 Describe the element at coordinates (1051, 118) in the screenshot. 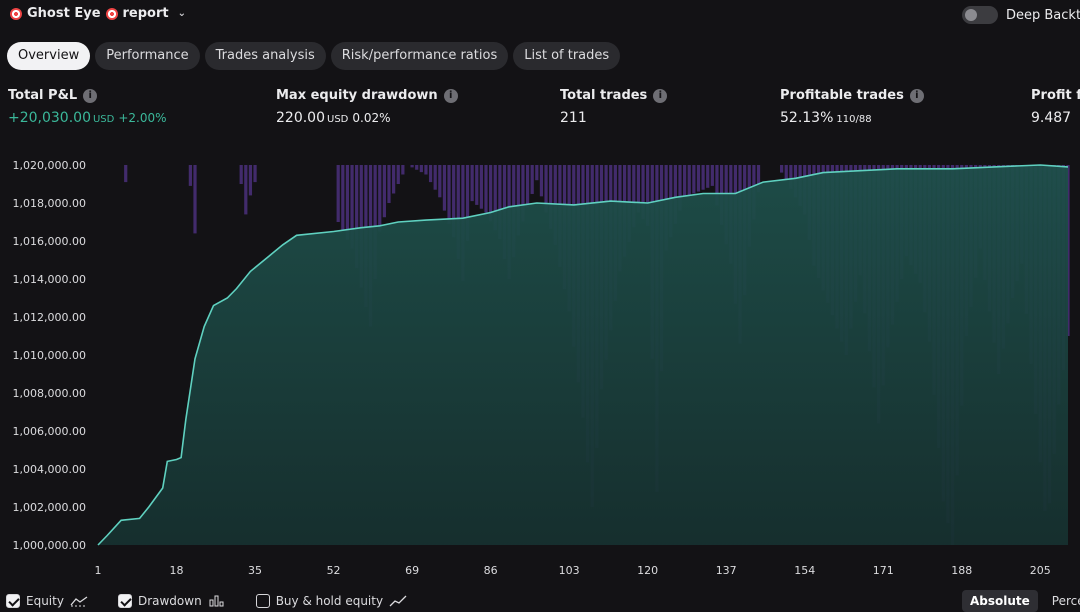

I see `metric-value: 9.487` at that location.